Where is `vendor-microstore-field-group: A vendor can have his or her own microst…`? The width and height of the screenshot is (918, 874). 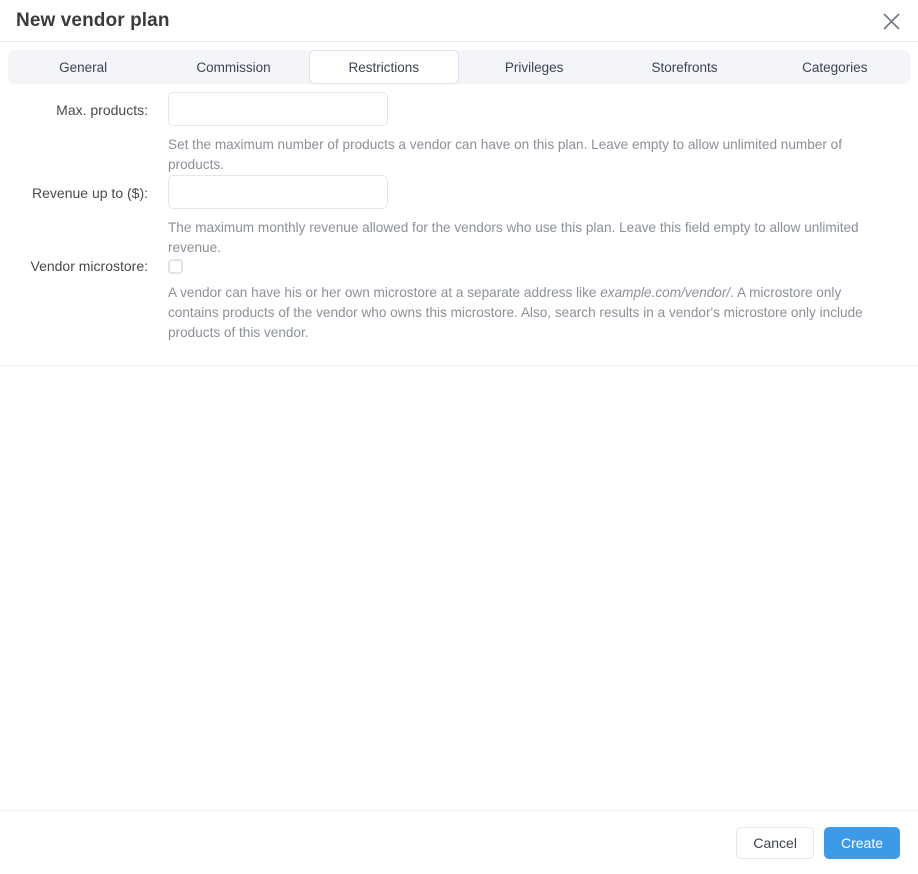
vendor-microstore-field-group: A vendor can have his or her own microst… is located at coordinates (536, 300).